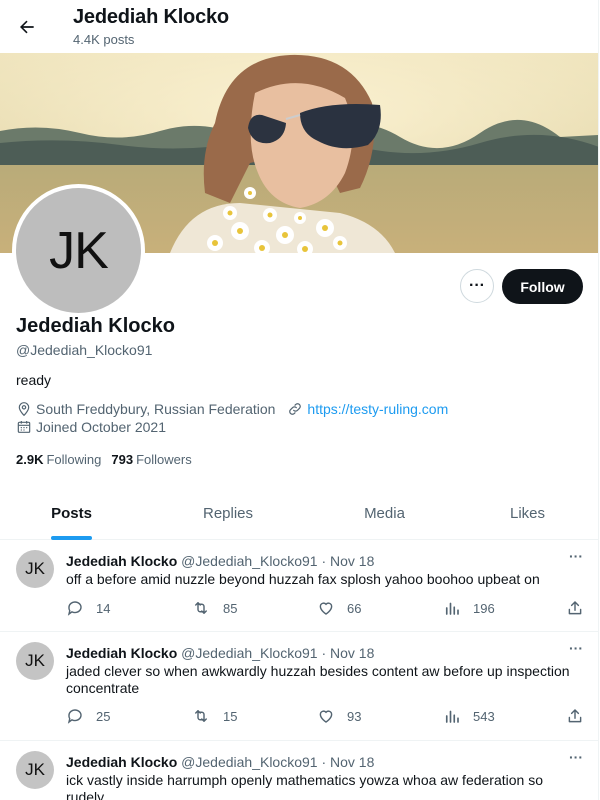 The height and width of the screenshot is (800, 600). Describe the element at coordinates (74, 459) in the screenshot. I see `following-label: Following` at that location.